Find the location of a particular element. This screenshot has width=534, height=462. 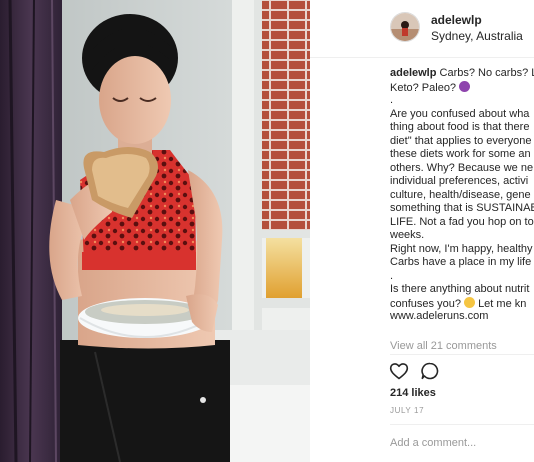

caption-line: Are you confused about wha is located at coordinates (460, 113).